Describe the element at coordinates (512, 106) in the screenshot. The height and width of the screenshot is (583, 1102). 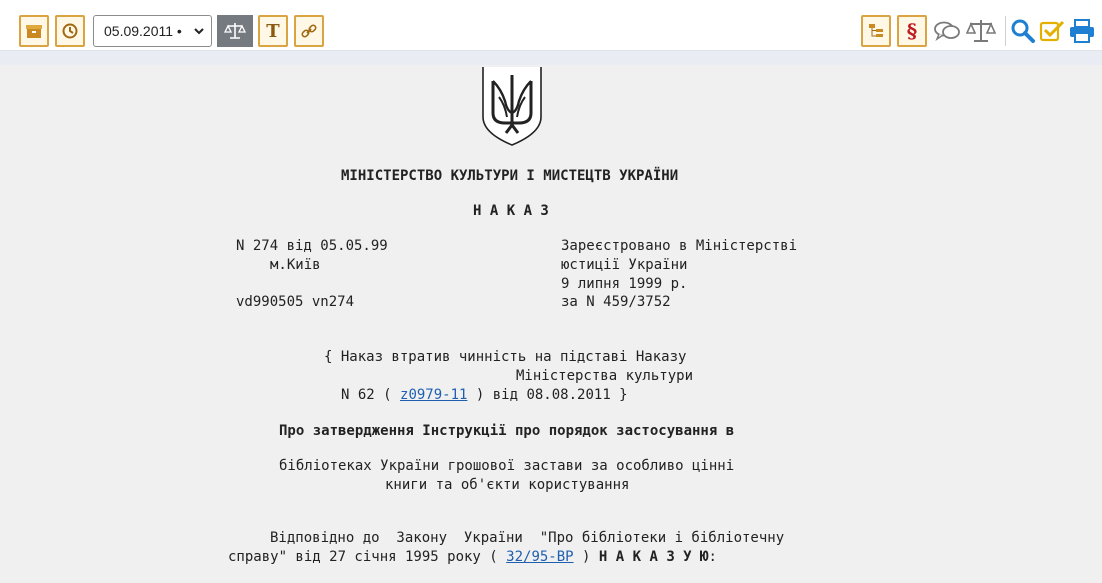
I see `trident-emblem-icon` at that location.